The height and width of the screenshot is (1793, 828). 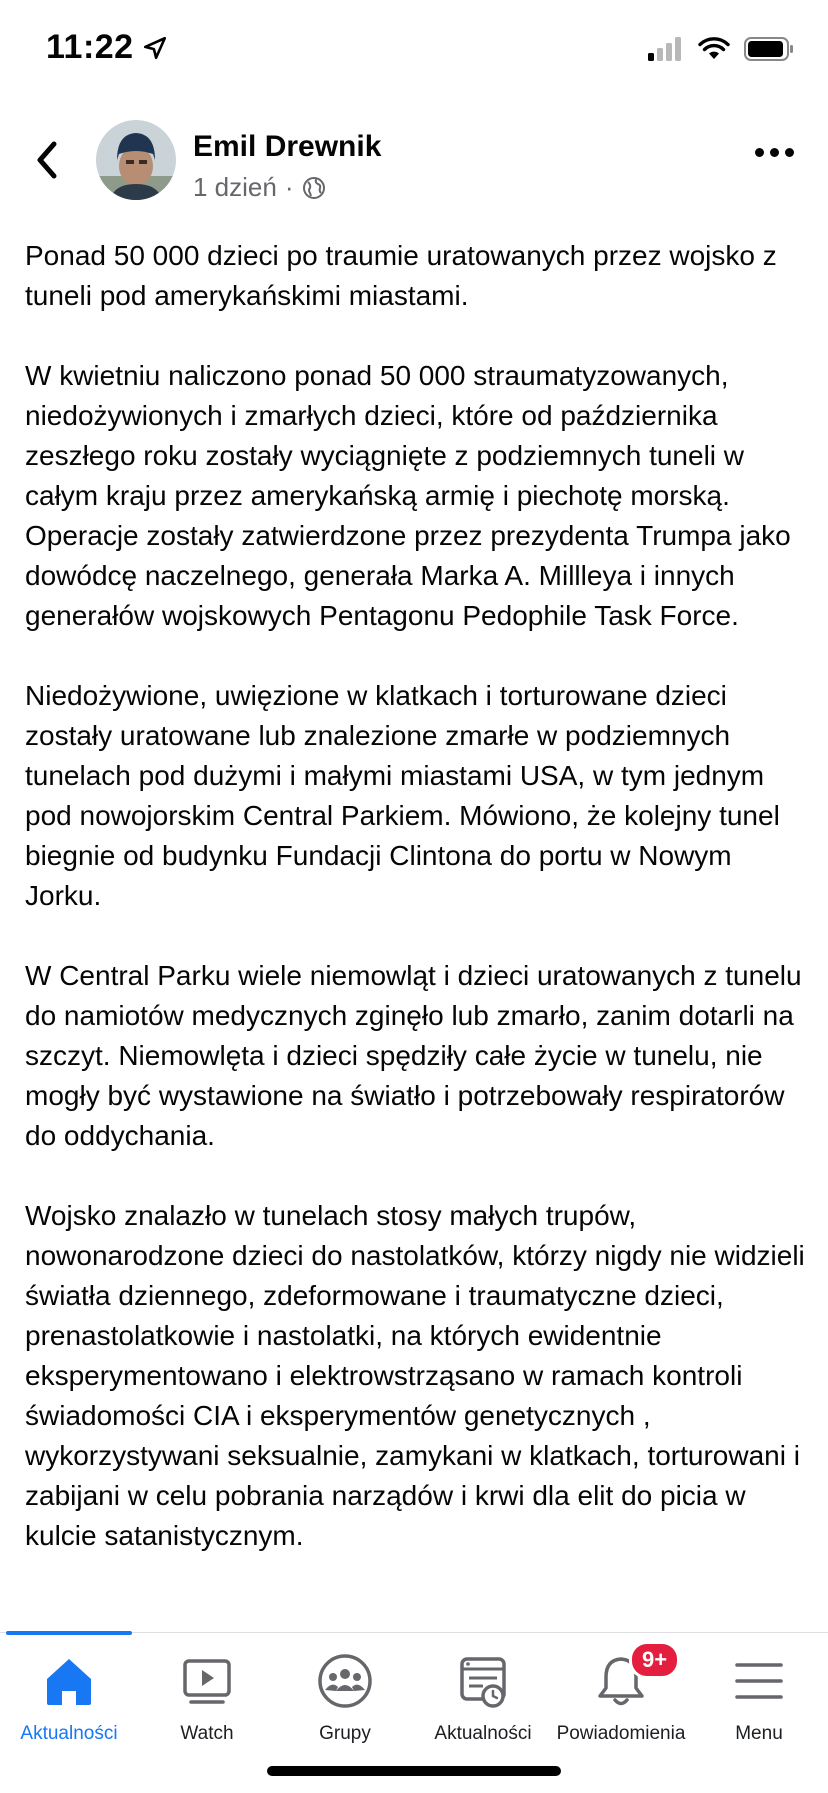 I want to click on tab-groups: Grupy, so click(x=345, y=1706).